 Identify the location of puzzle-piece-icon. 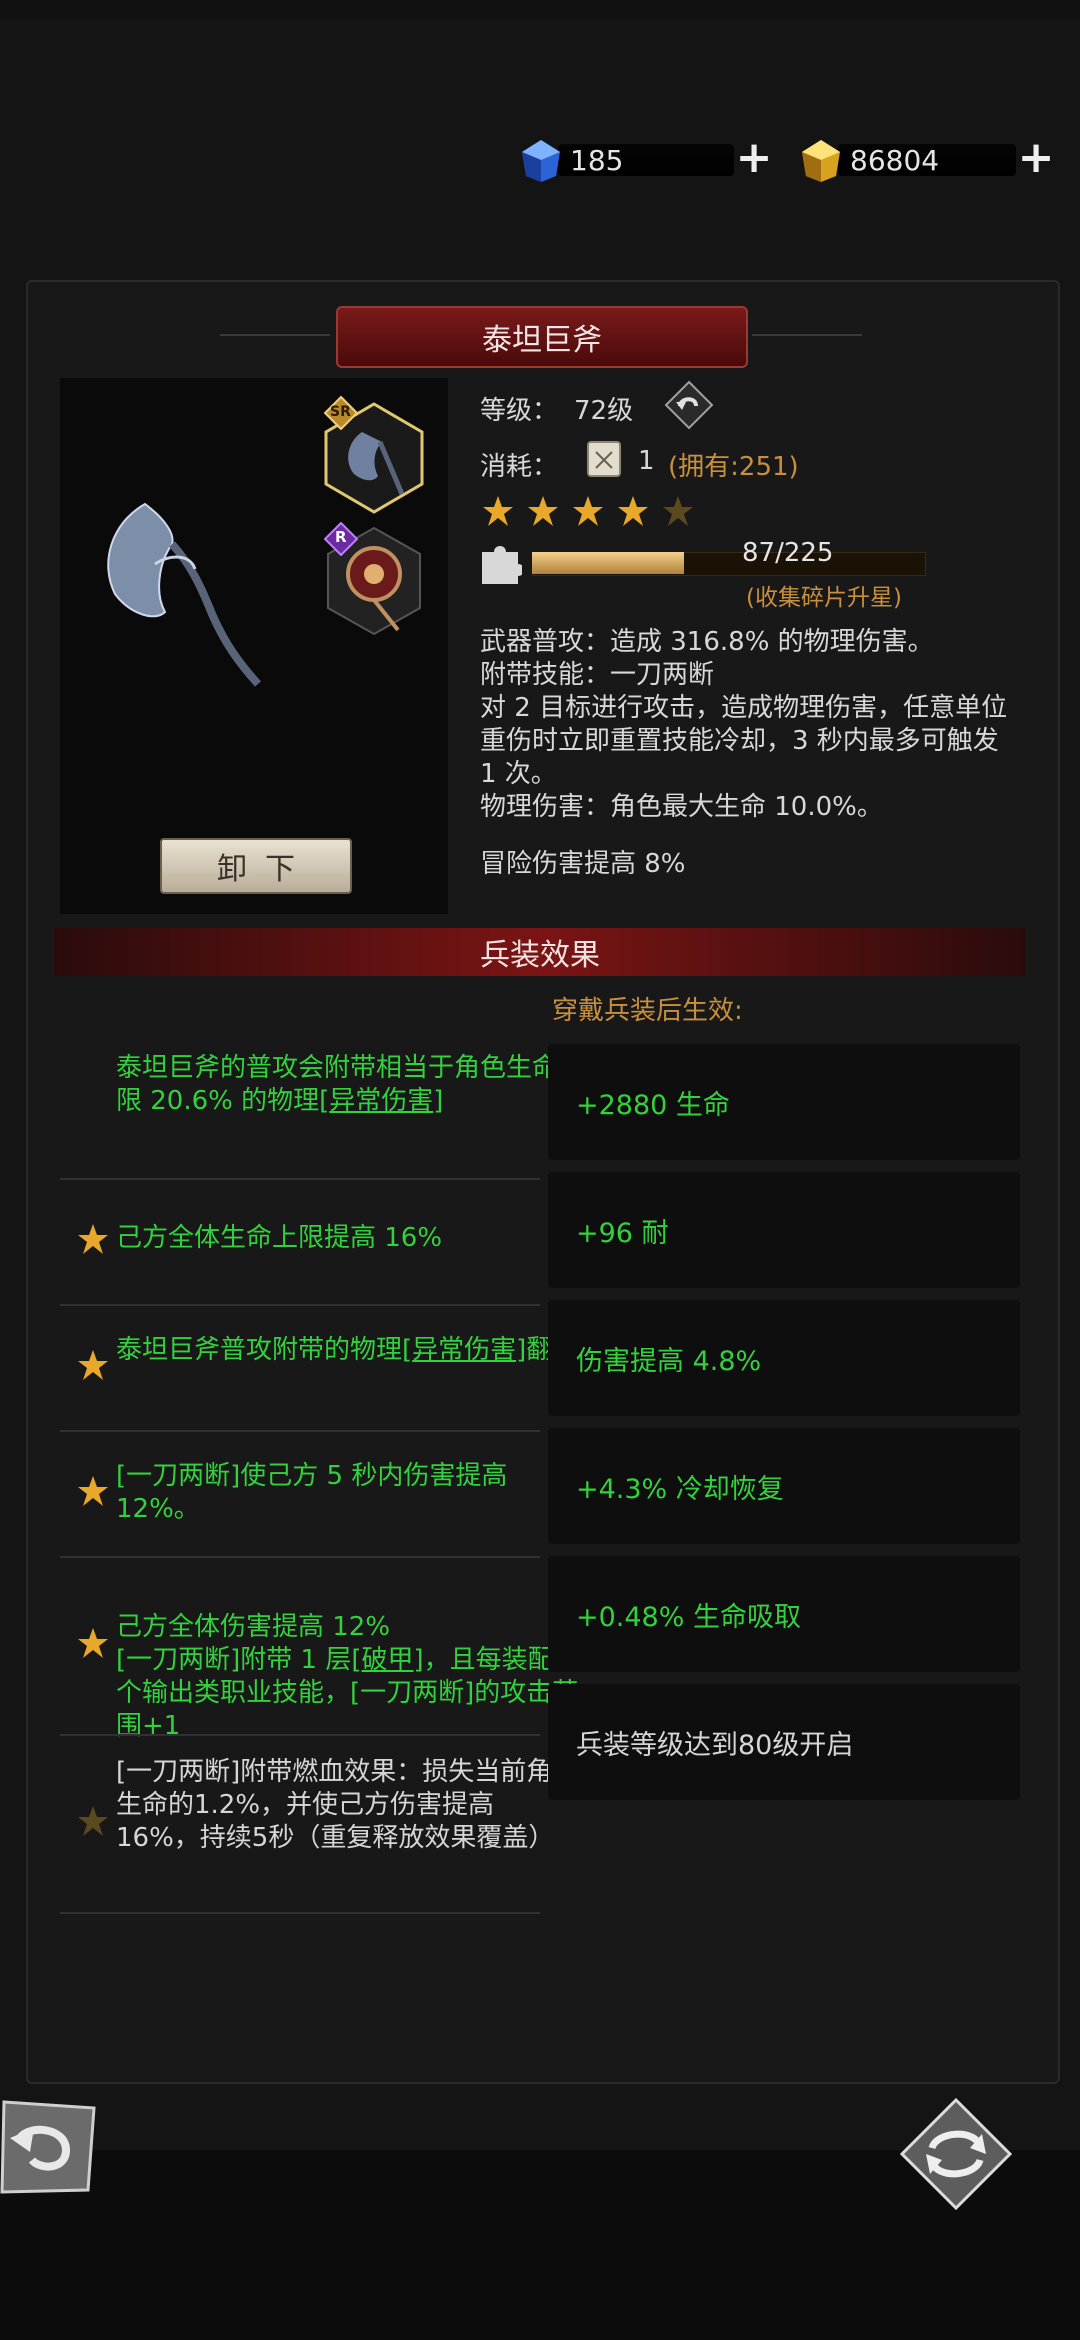
(502, 565).